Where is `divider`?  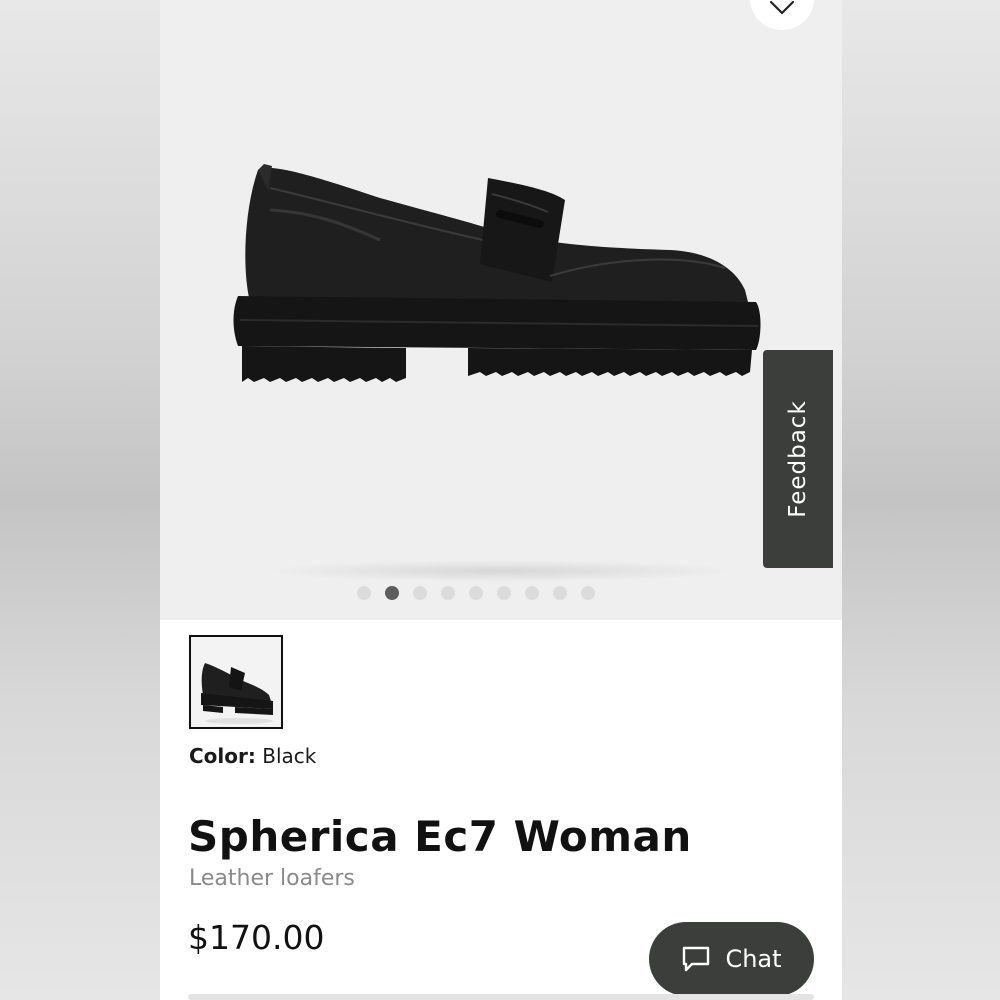
divider is located at coordinates (501, 997).